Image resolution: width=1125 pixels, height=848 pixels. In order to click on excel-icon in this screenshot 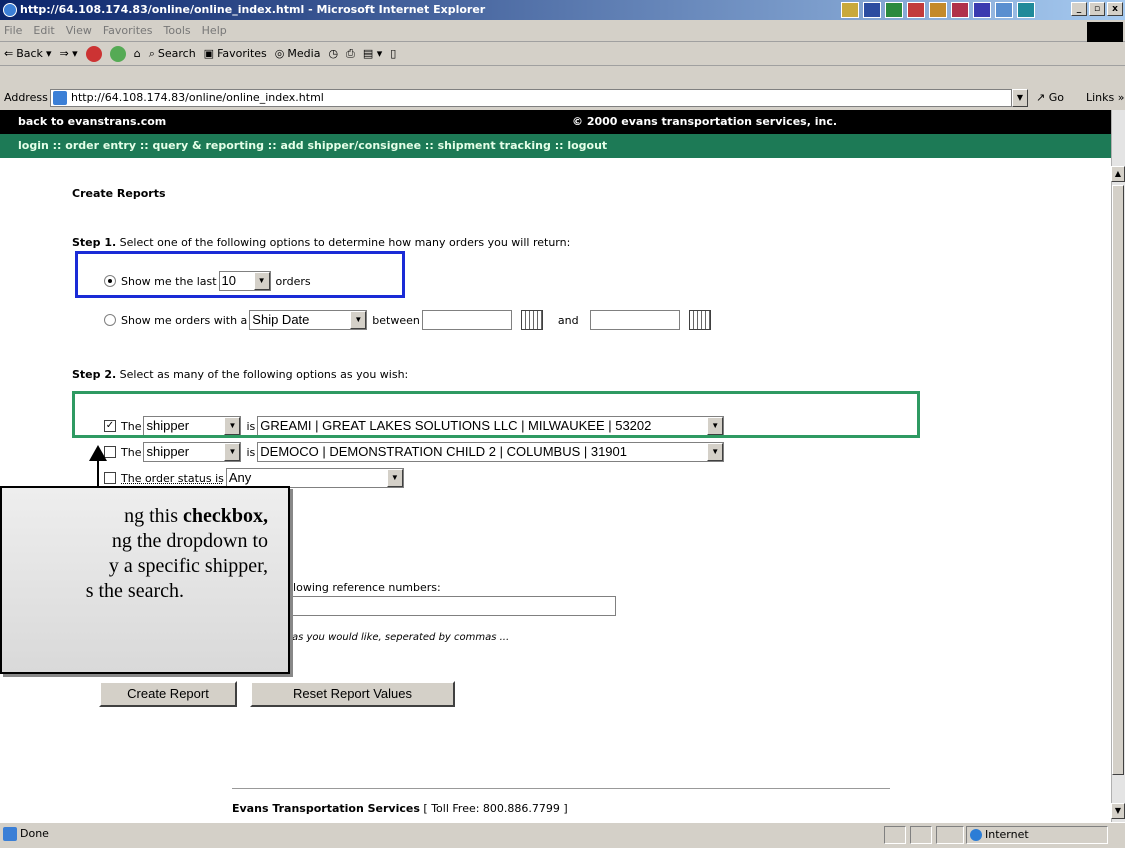, I will do `click(894, 10)`.